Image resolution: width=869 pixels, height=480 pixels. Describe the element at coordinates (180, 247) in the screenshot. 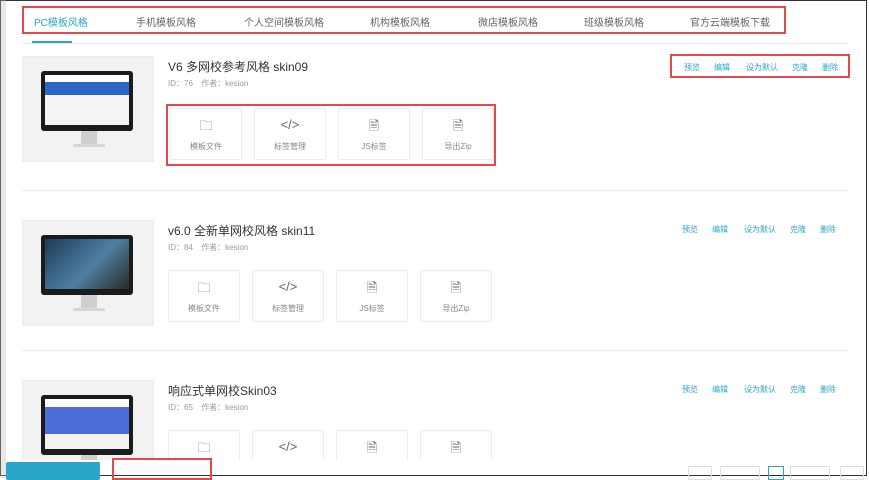

I see `template-id: ID：84` at that location.